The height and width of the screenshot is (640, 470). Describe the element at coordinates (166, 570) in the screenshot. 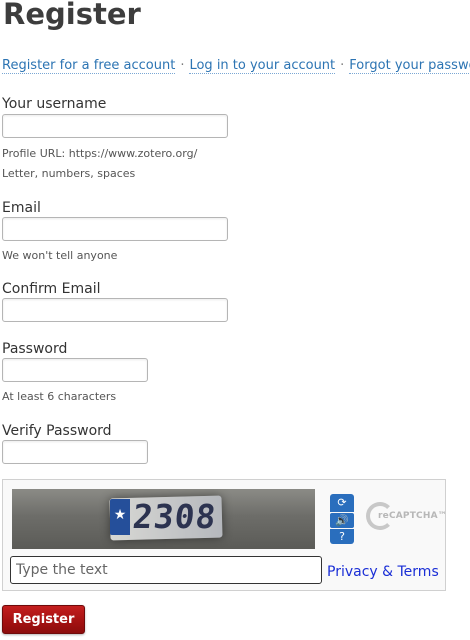

I see `captcha-input` at that location.